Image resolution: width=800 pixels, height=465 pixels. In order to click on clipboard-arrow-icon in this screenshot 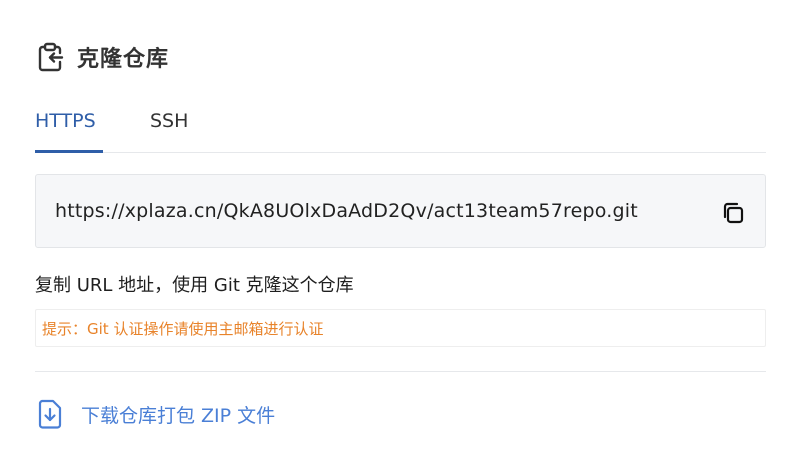, I will do `click(50, 57)`.